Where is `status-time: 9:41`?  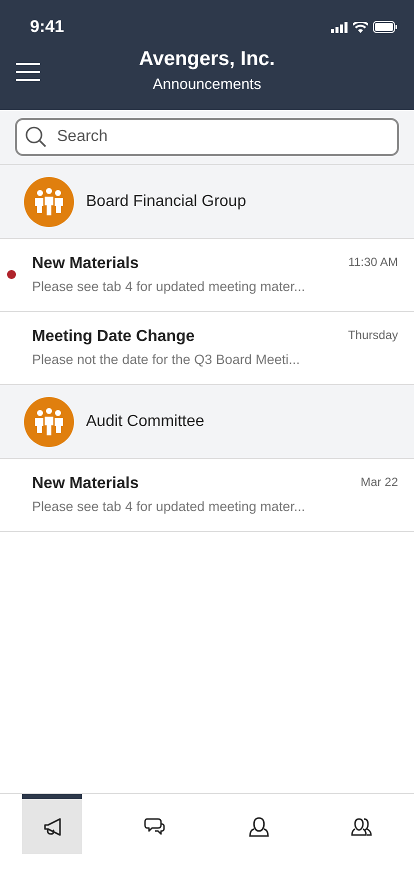 status-time: 9:41 is located at coordinates (47, 27).